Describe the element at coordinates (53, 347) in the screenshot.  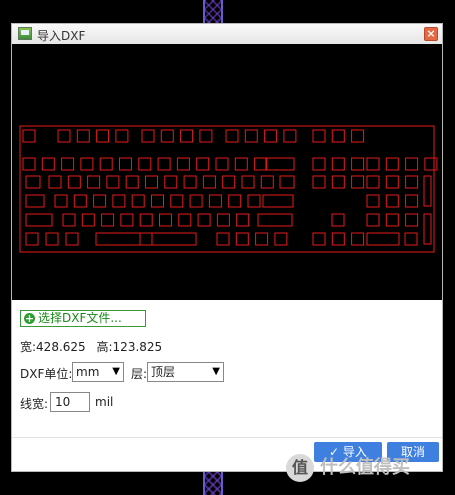
I see `width-value: 宽:428.625` at that location.